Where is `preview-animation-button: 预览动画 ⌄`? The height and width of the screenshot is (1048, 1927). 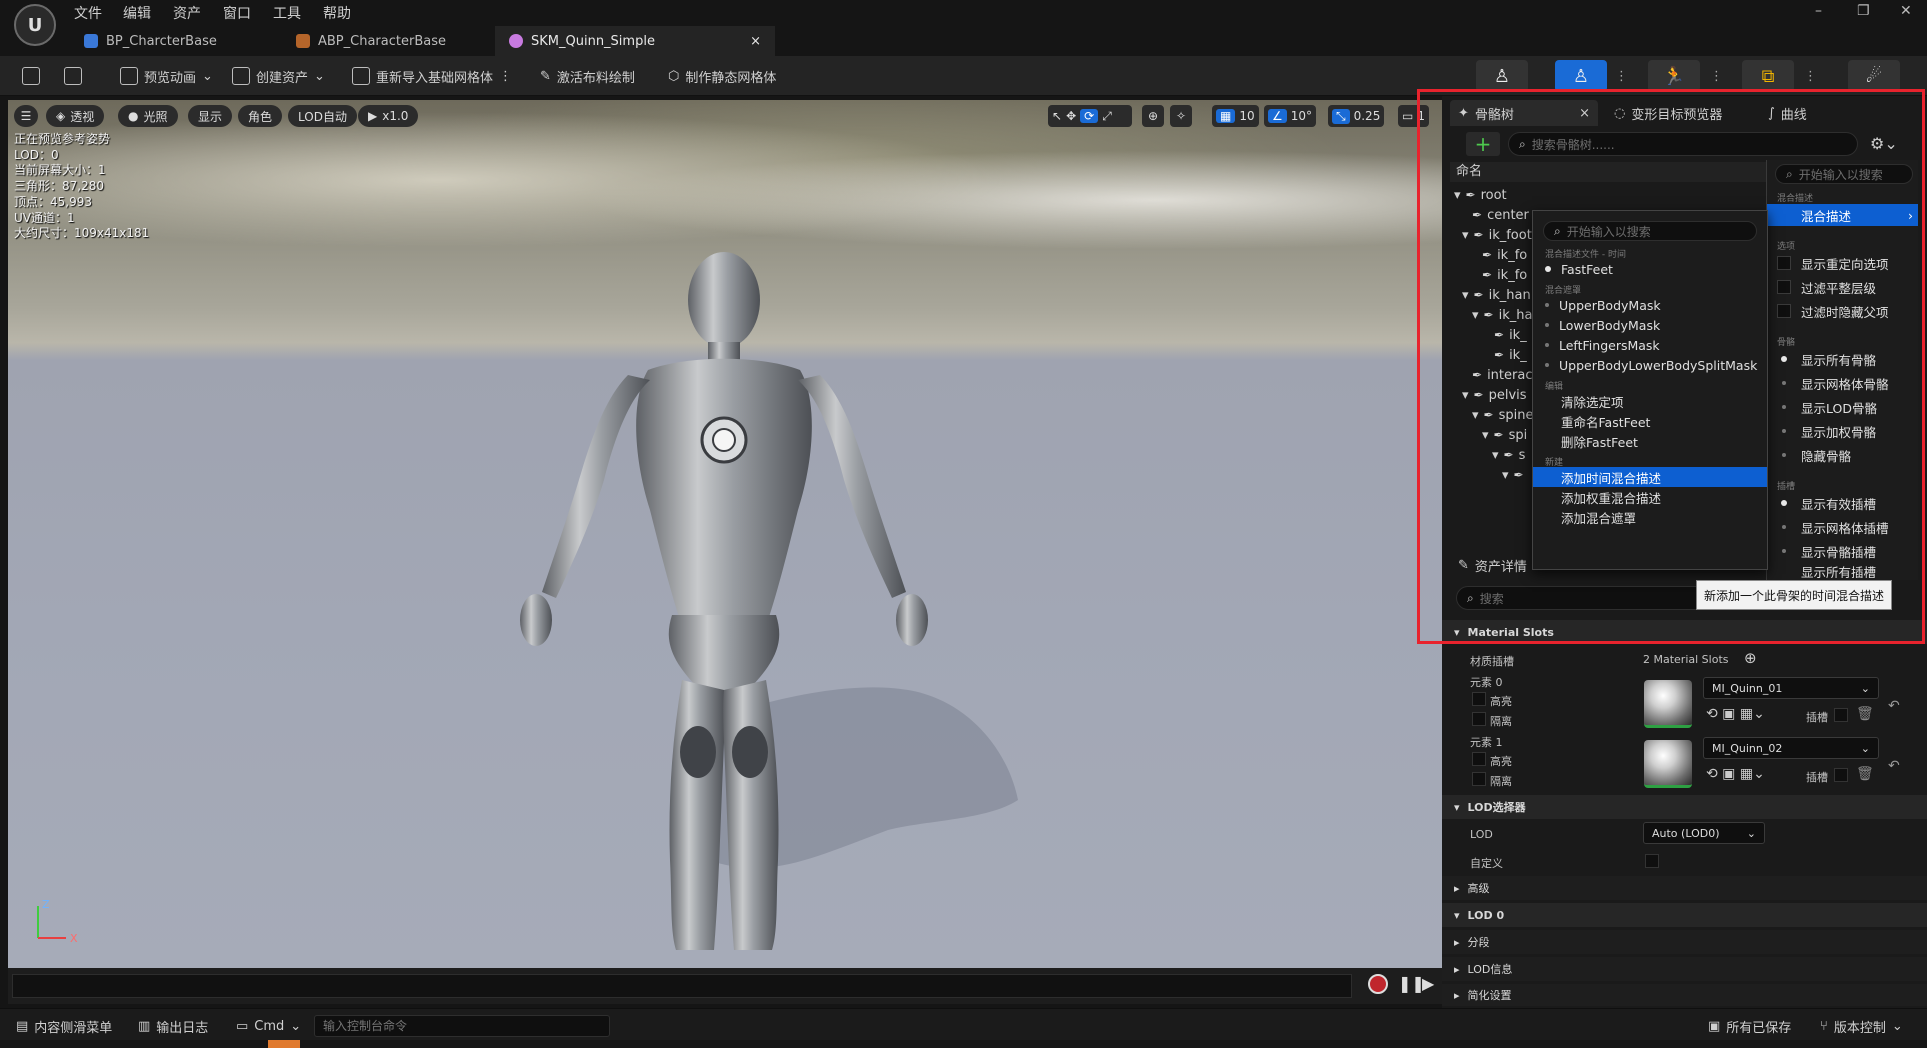
preview-animation-button: 预览动画 ⌄ is located at coordinates (166, 76).